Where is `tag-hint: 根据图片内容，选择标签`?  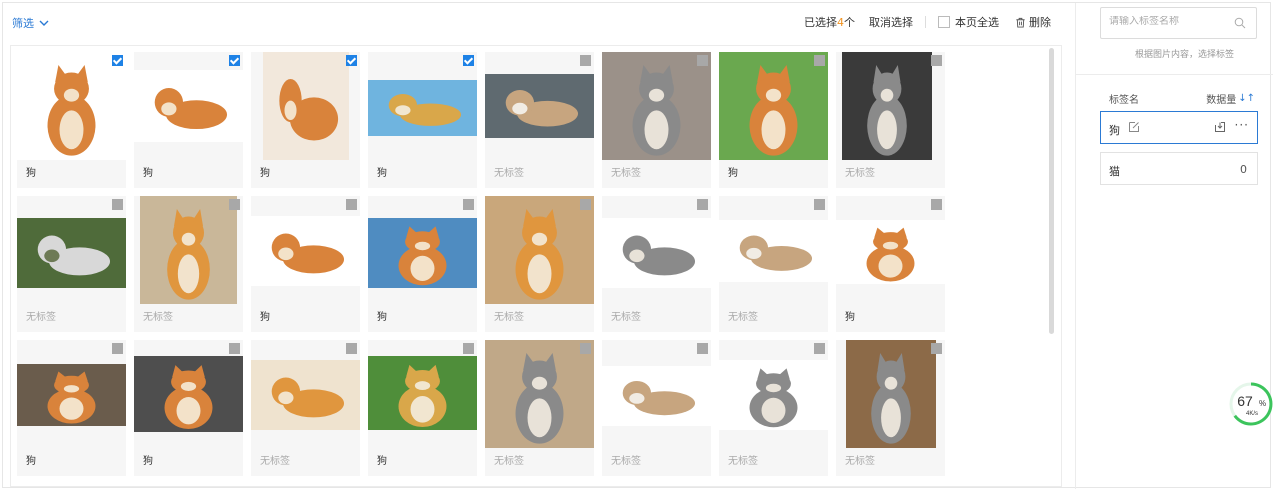
tag-hint: 根据图片内容，选择标签 is located at coordinates (1184, 55).